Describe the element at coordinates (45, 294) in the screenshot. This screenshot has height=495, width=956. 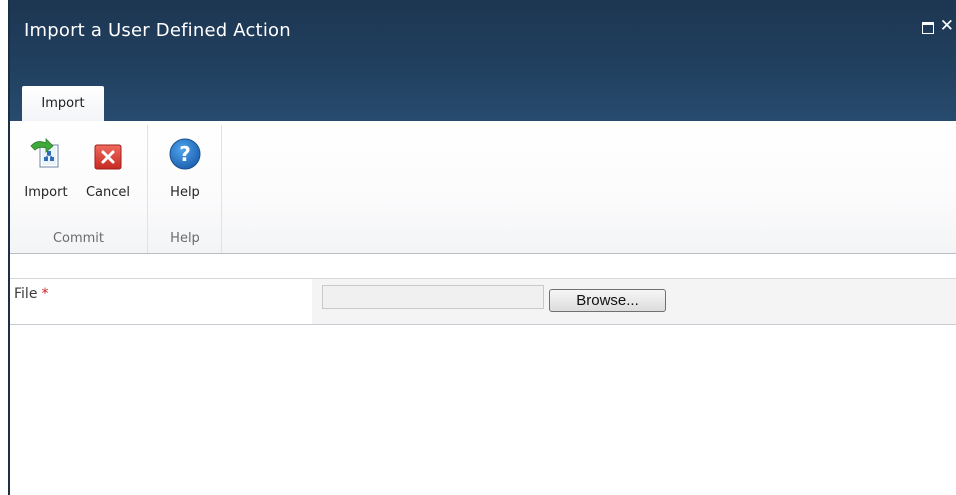
I see `required-marker: *` at that location.